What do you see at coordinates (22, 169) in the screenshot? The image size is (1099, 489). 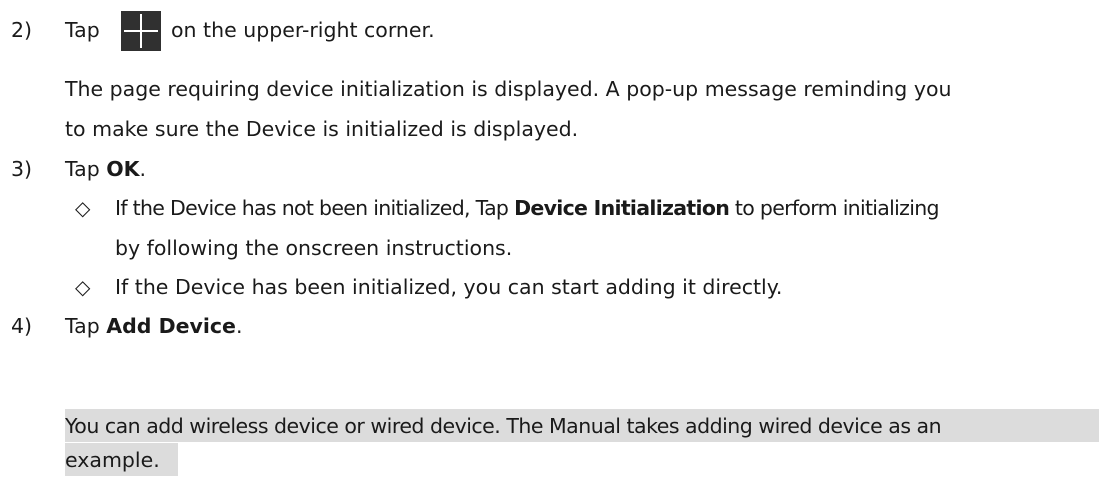 I see `step-number: 3)` at bounding box center [22, 169].